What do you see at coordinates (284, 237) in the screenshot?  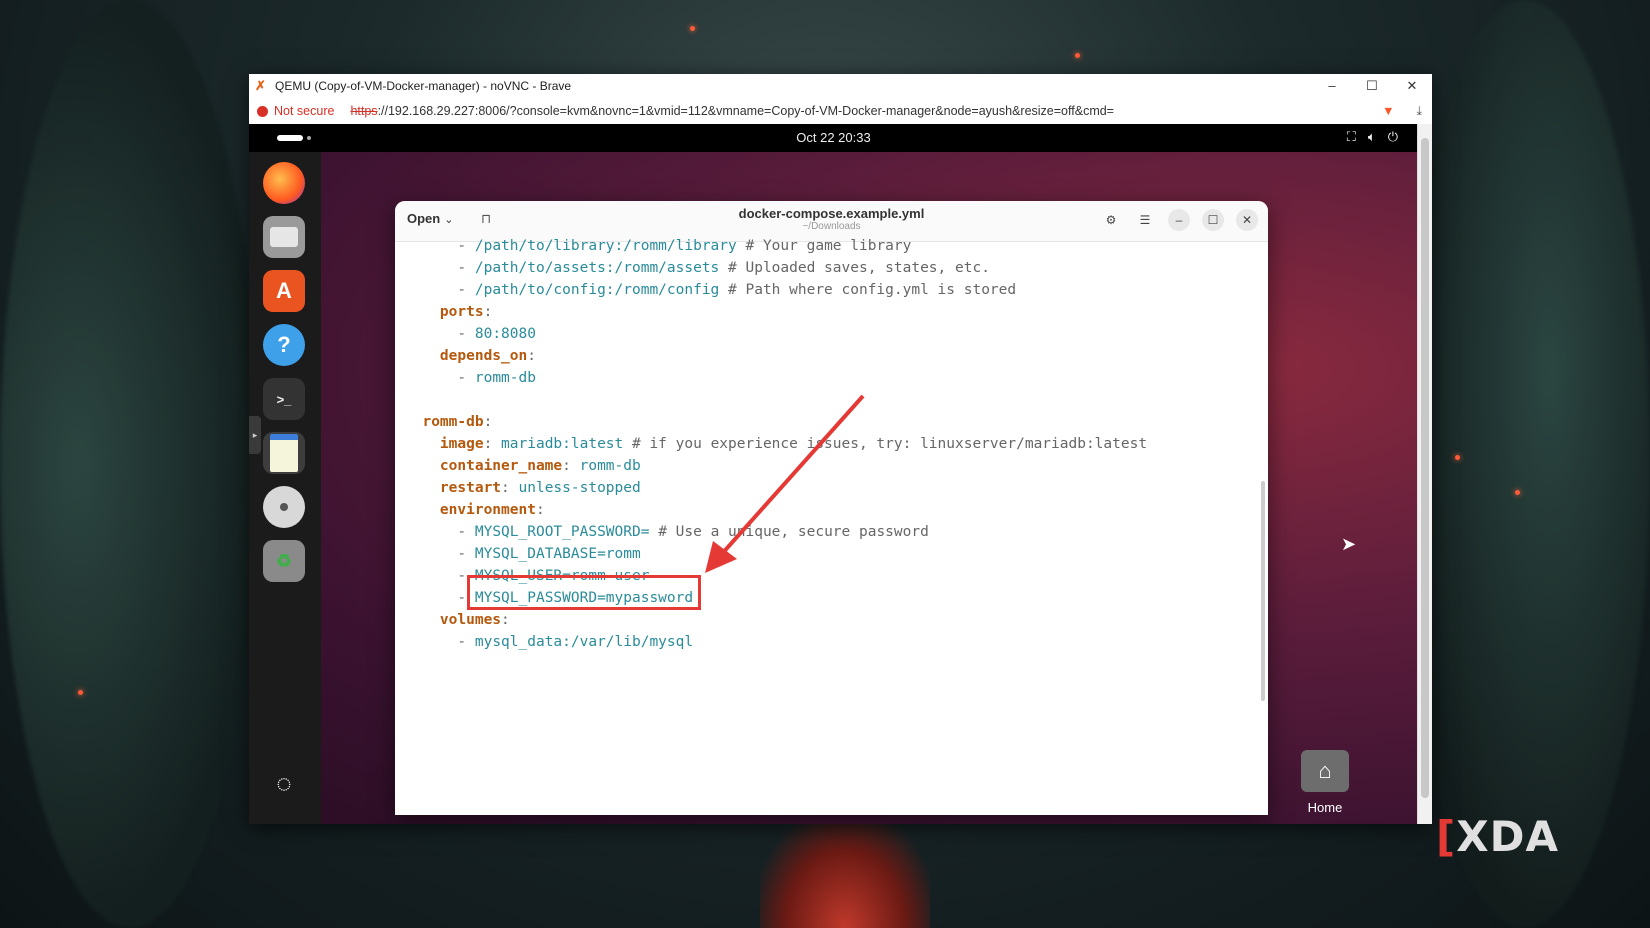 I see `files-icon` at bounding box center [284, 237].